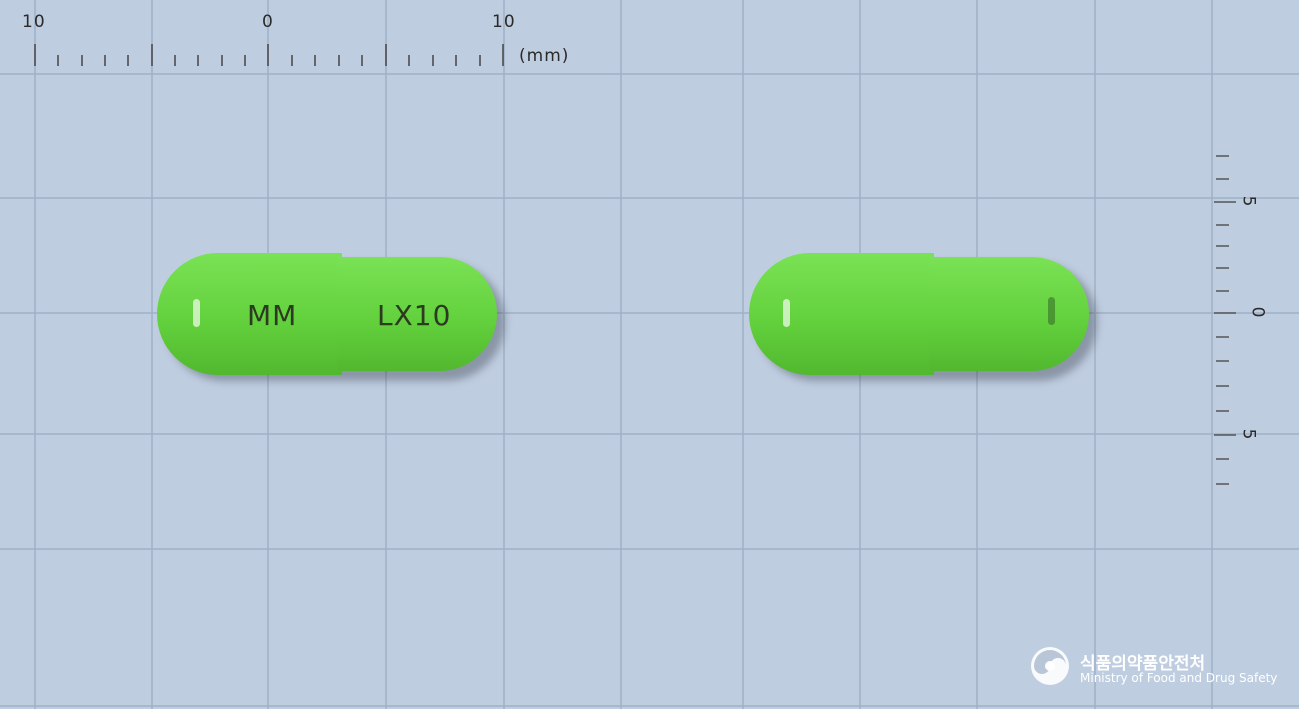 This screenshot has width=1299, height=709. Describe the element at coordinates (1225, 320) in the screenshot. I see `right-ruler-ticks` at that location.